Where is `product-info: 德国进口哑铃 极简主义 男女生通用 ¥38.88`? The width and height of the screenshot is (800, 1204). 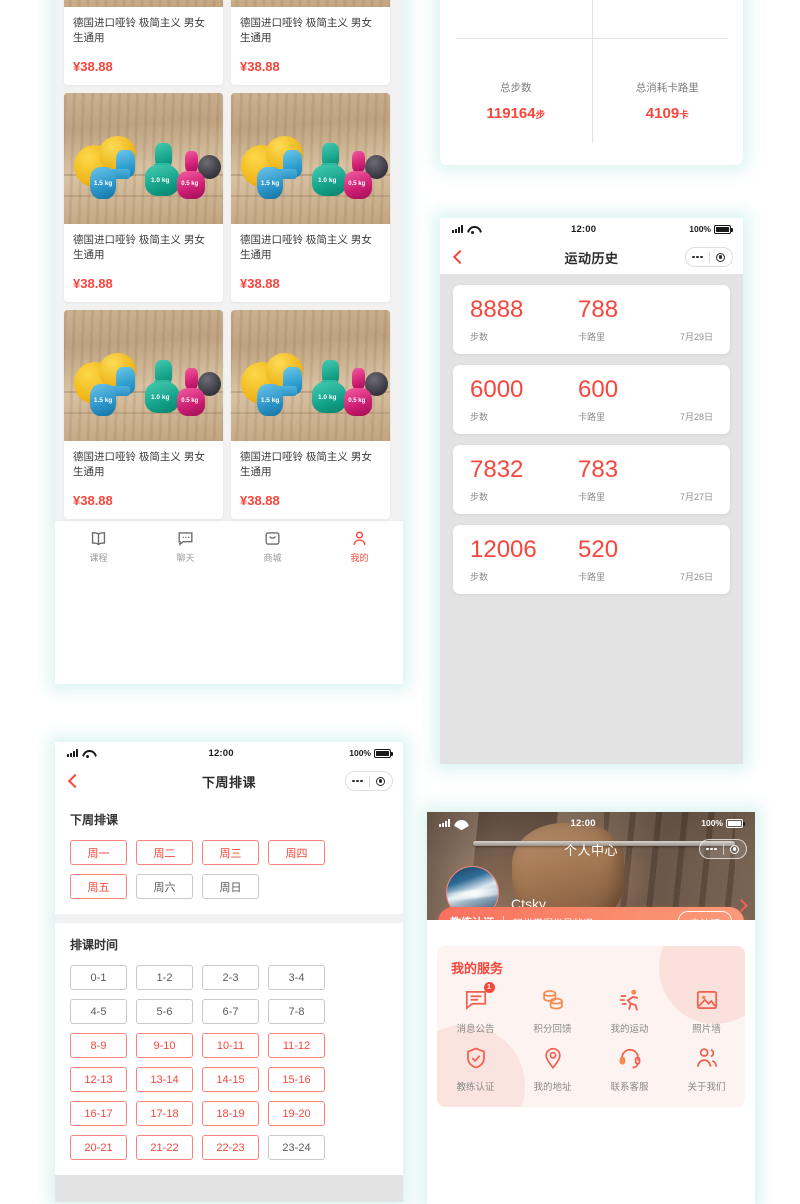
product-info: 德国进口哑铃 极简主义 男女生通用 ¥38.88 is located at coordinates (310, 480).